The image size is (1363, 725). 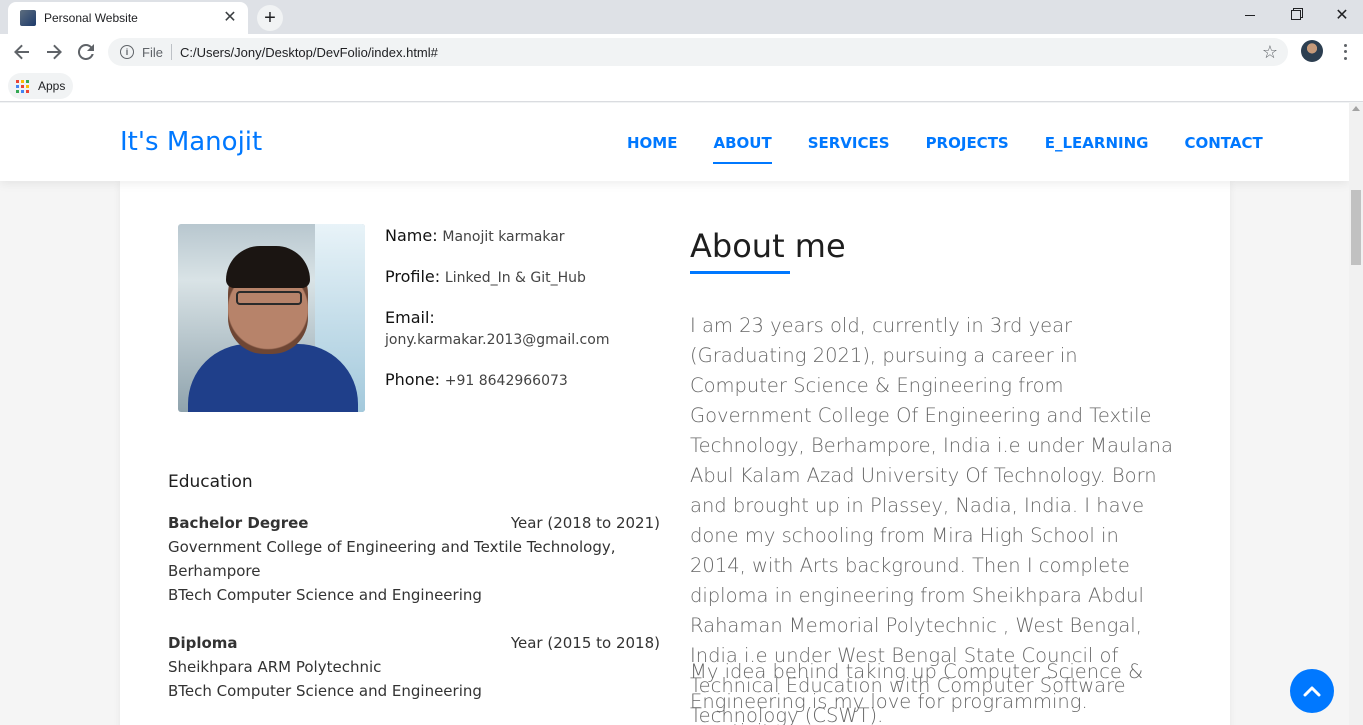 What do you see at coordinates (1312, 51) in the screenshot?
I see `profile-avatar` at bounding box center [1312, 51].